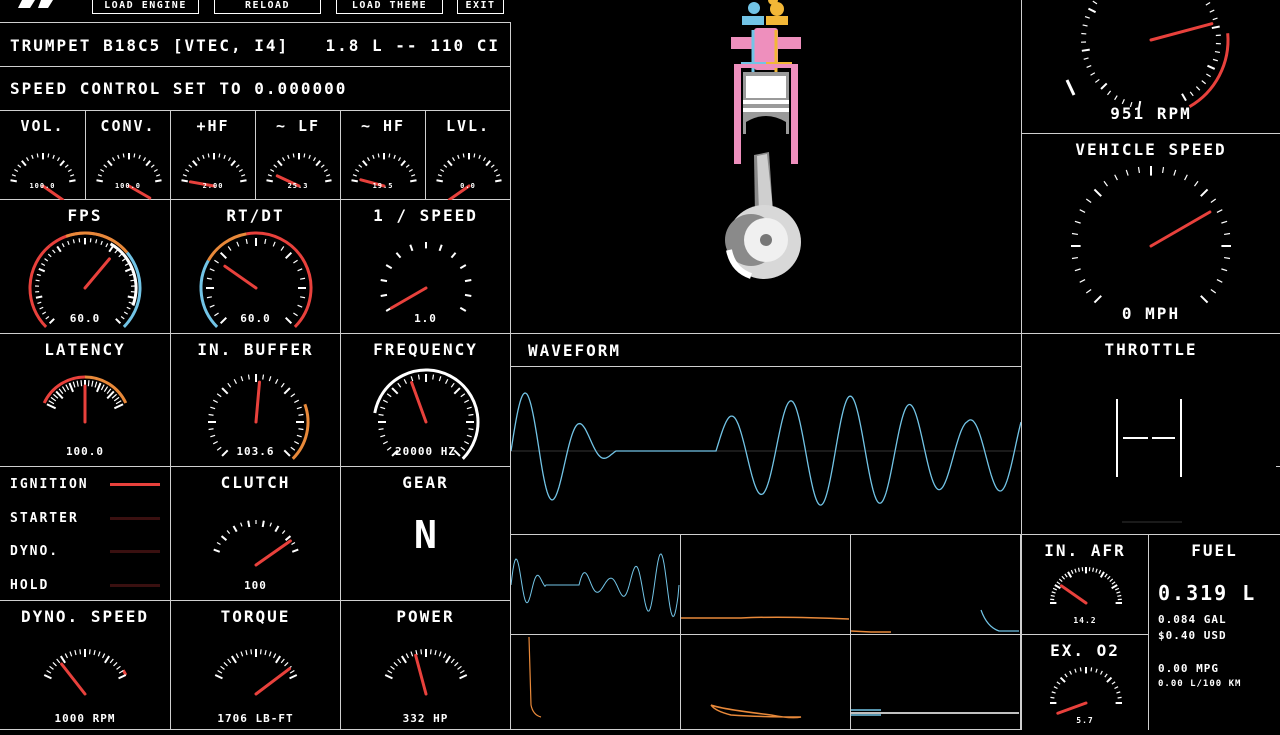  I want to click on mixer-knob-5: LVL.0.0, so click(468, 155).